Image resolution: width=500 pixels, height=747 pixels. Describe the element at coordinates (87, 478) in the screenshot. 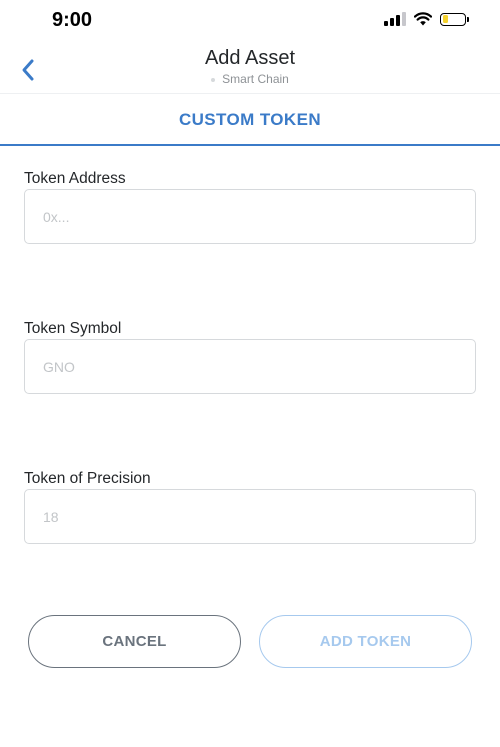

I see `token-precision-label: Token of Precision` at that location.